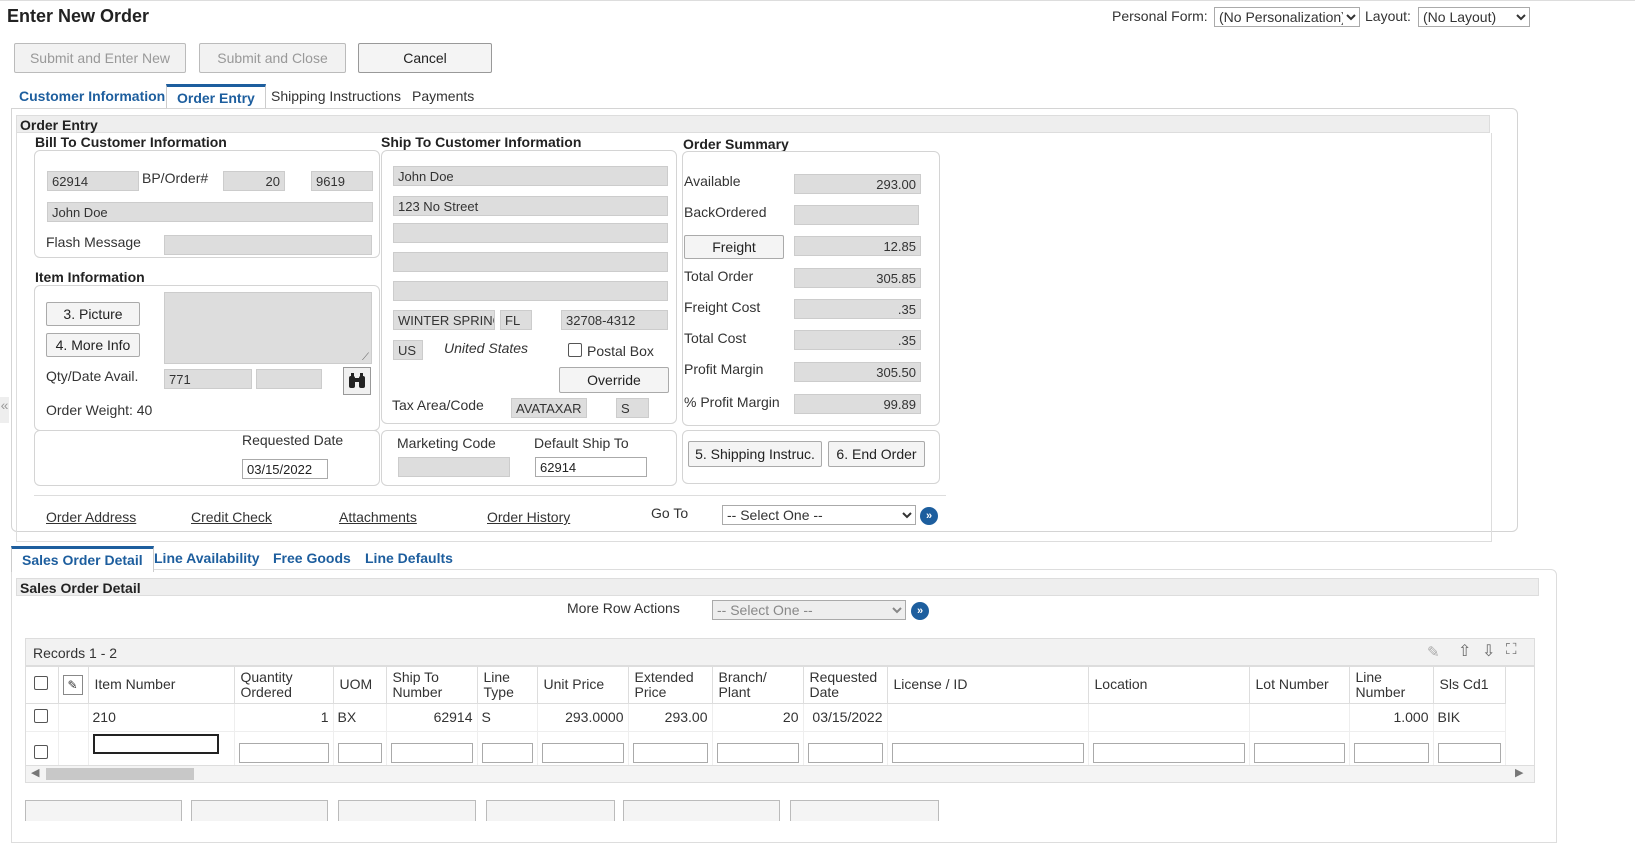  What do you see at coordinates (425, 58) in the screenshot?
I see `cancel-button: Cancel` at bounding box center [425, 58].